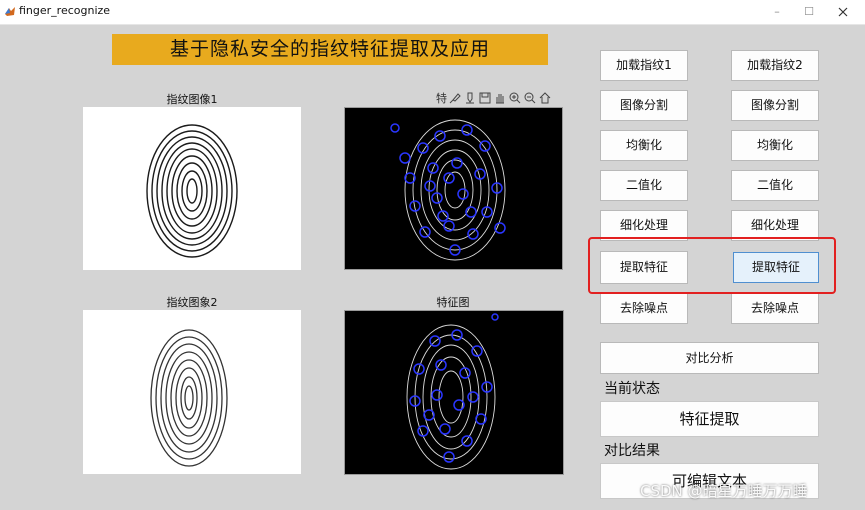  What do you see at coordinates (632, 389) in the screenshot?
I see `current-status-label: 当前状态` at bounding box center [632, 389].